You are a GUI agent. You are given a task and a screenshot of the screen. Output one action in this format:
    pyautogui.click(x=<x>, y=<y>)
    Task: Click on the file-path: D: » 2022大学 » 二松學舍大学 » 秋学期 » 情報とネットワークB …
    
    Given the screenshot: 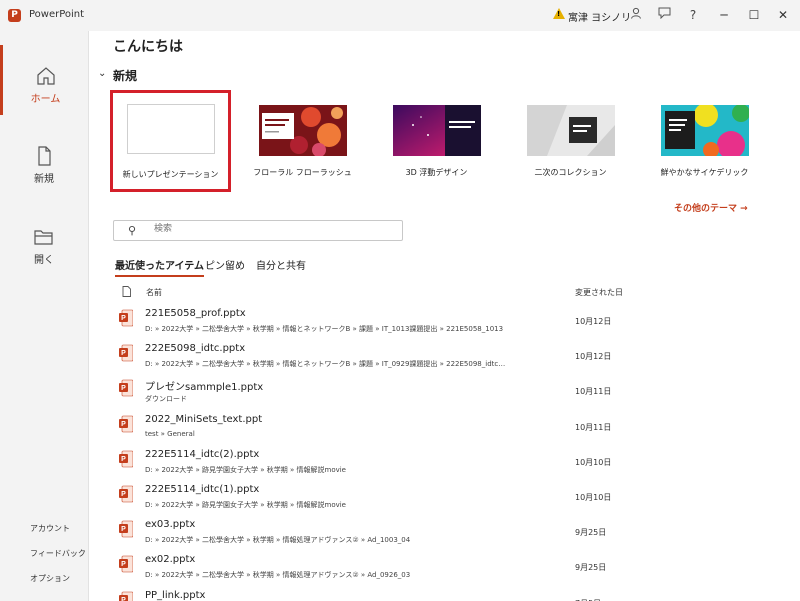 What is the action you would take?
    pyautogui.click(x=324, y=329)
    